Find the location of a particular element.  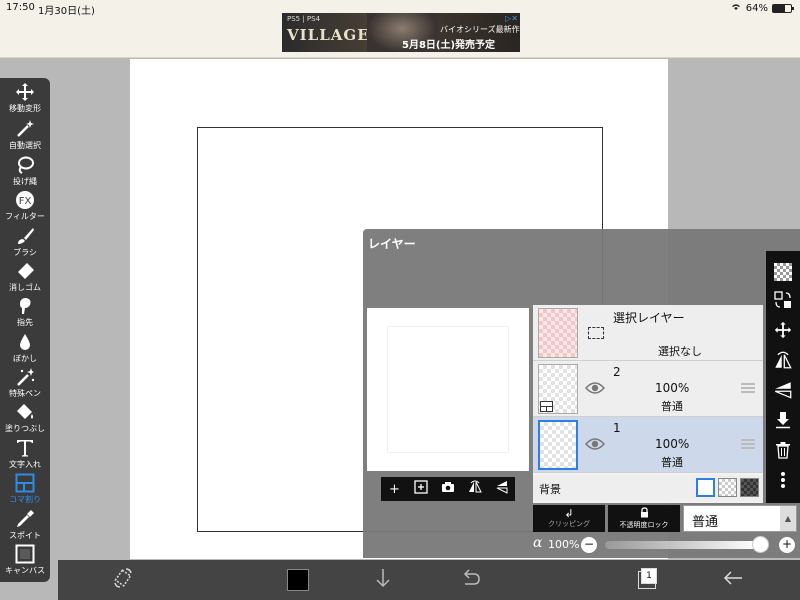

ad-line1: バイオシリーズ最新作 is located at coordinates (480, 29).